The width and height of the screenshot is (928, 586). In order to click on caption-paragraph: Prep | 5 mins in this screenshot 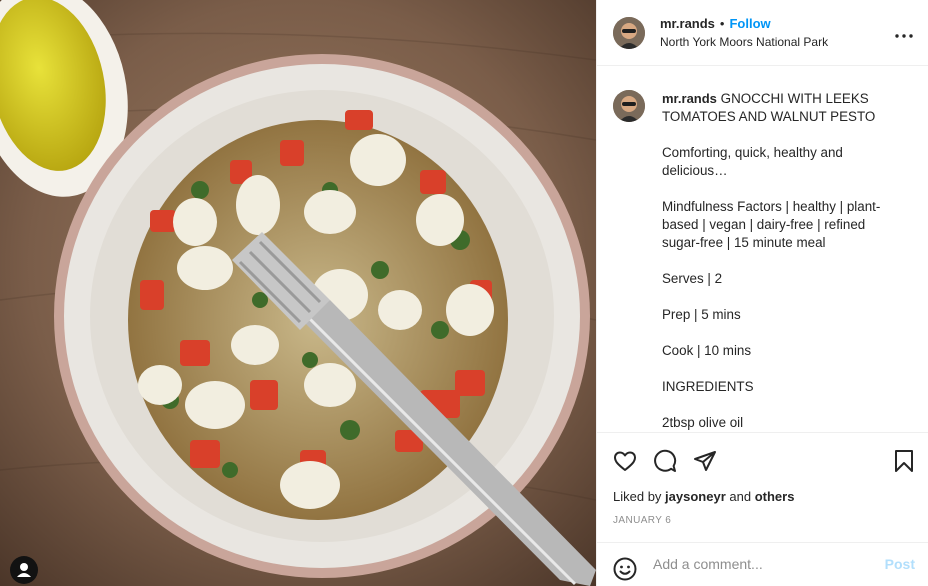, I will do `click(701, 314)`.